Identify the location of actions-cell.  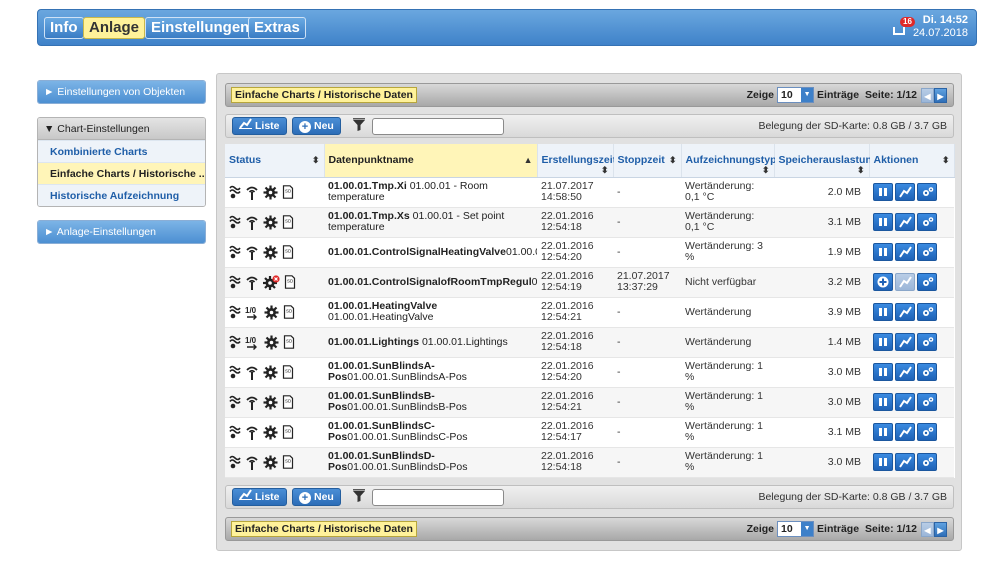
(911, 252).